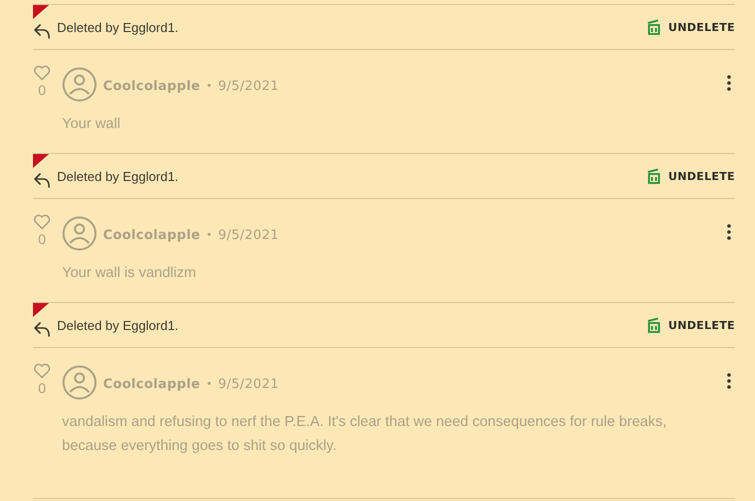 The width and height of the screenshot is (755, 501). Describe the element at coordinates (92, 124) in the screenshot. I see `comment-text: Your wall` at that location.